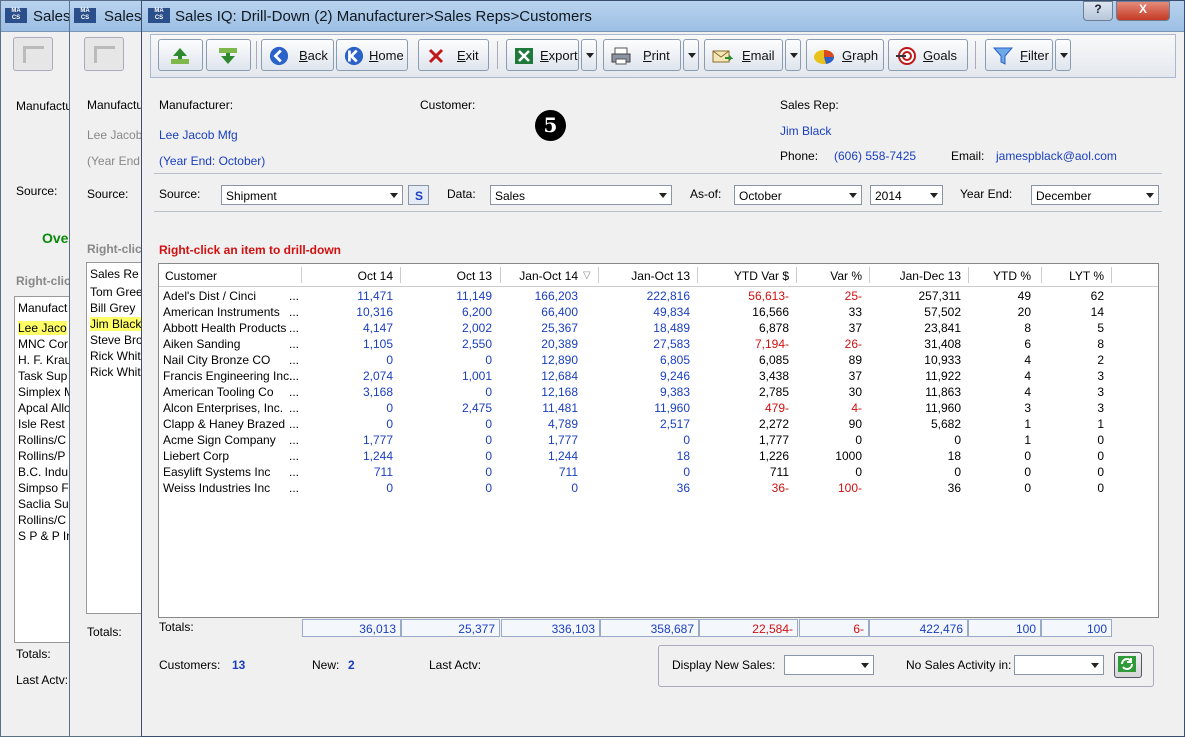  What do you see at coordinates (581, 195) in the screenshot?
I see `data-select: Sales` at bounding box center [581, 195].